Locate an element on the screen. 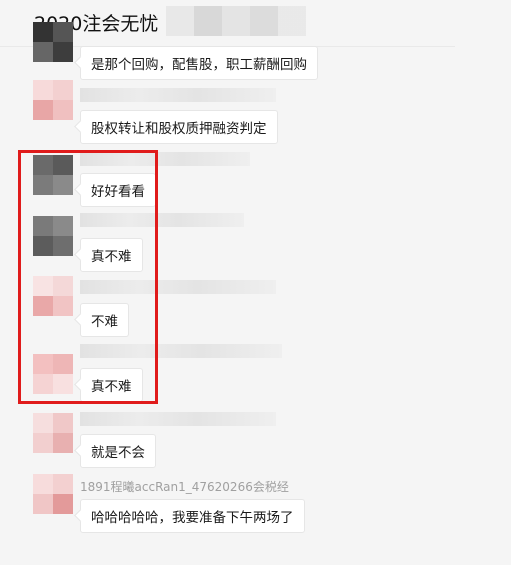 The image size is (511, 565). message-bubble: 股权转让和股权质押融资判定 is located at coordinates (179, 127).